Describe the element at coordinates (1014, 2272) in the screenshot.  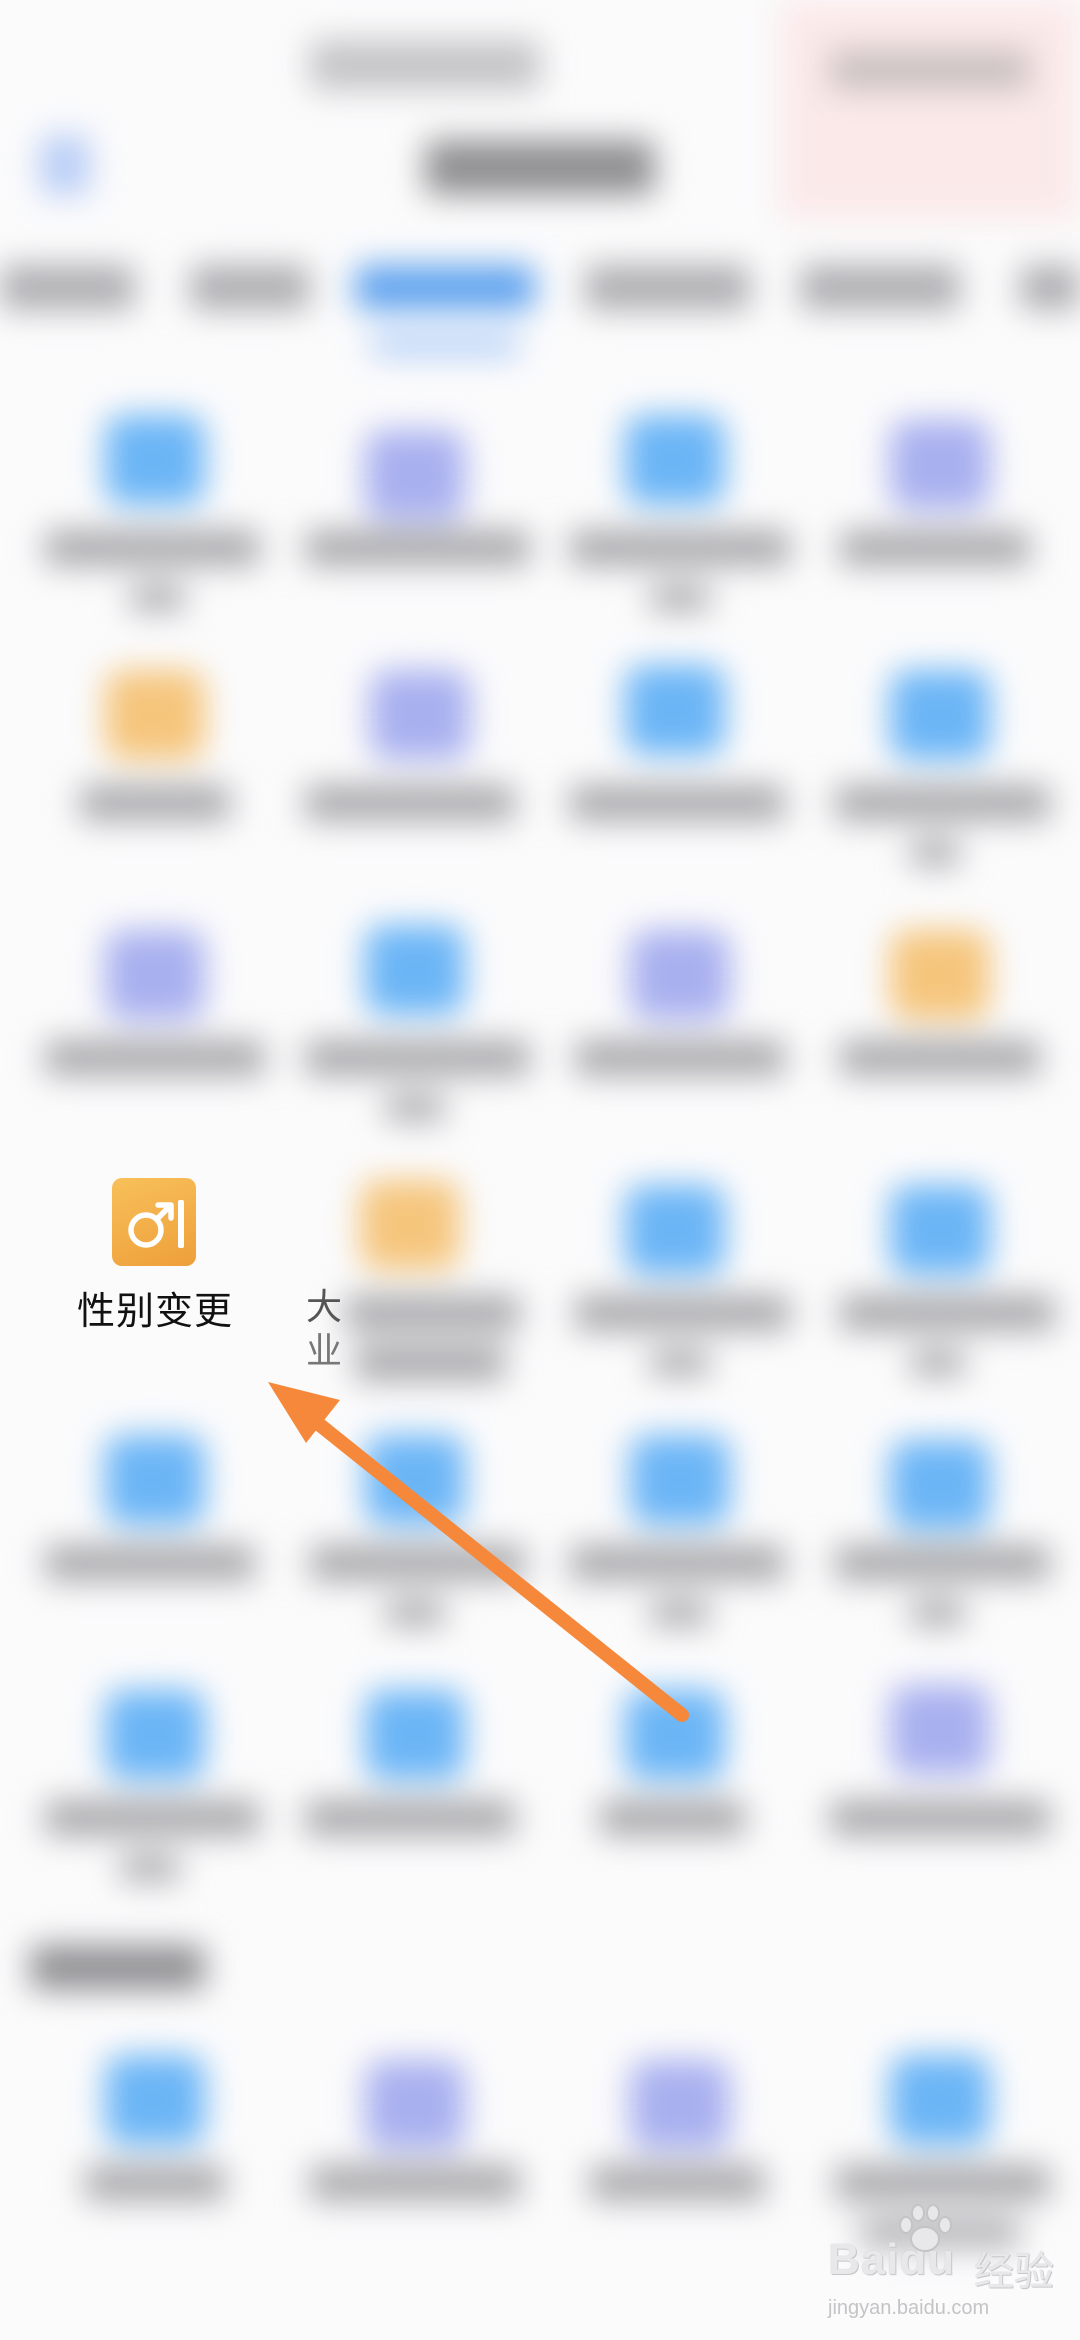
I see `watermark-brand: 经验` at that location.